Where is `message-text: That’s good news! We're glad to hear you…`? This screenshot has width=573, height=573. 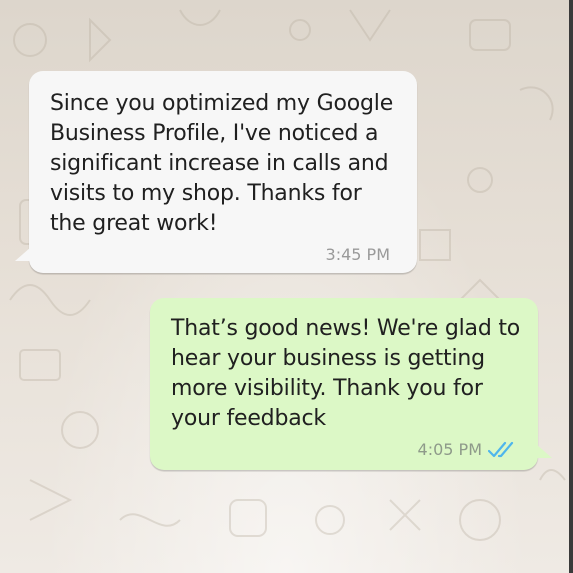
message-text: That’s good news! We're glad to hear you… is located at coordinates (346, 373).